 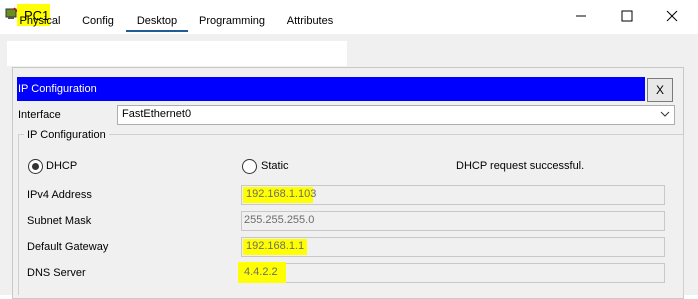 I want to click on chevron-down-icon, so click(x=665, y=114).